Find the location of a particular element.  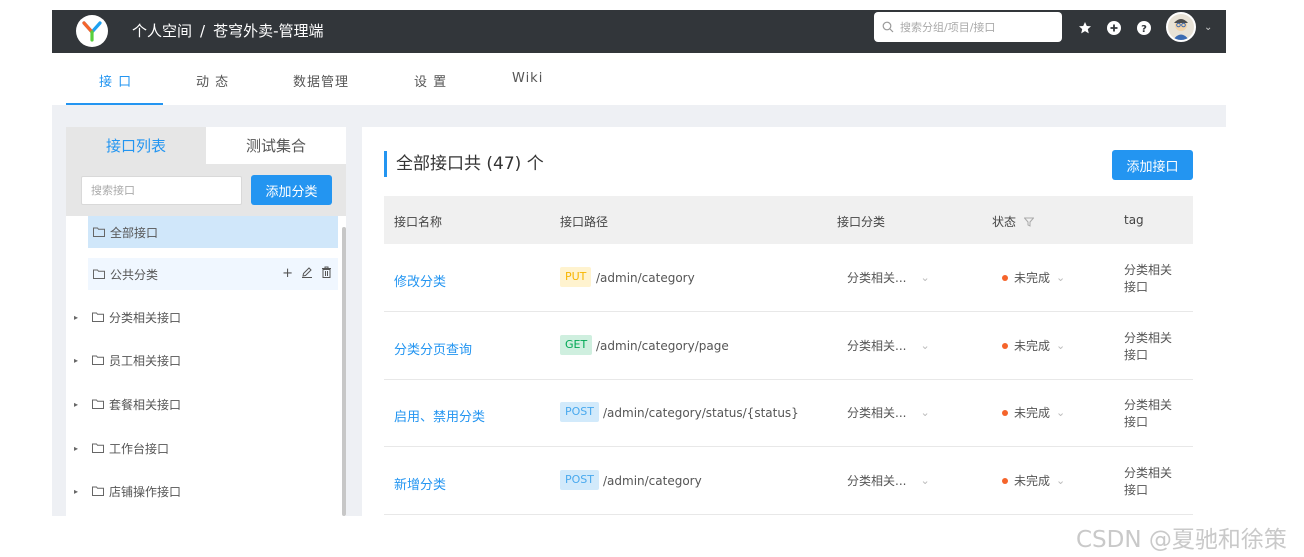

breadcrumb-project: 苍穹外卖-管理端 is located at coordinates (268, 31).